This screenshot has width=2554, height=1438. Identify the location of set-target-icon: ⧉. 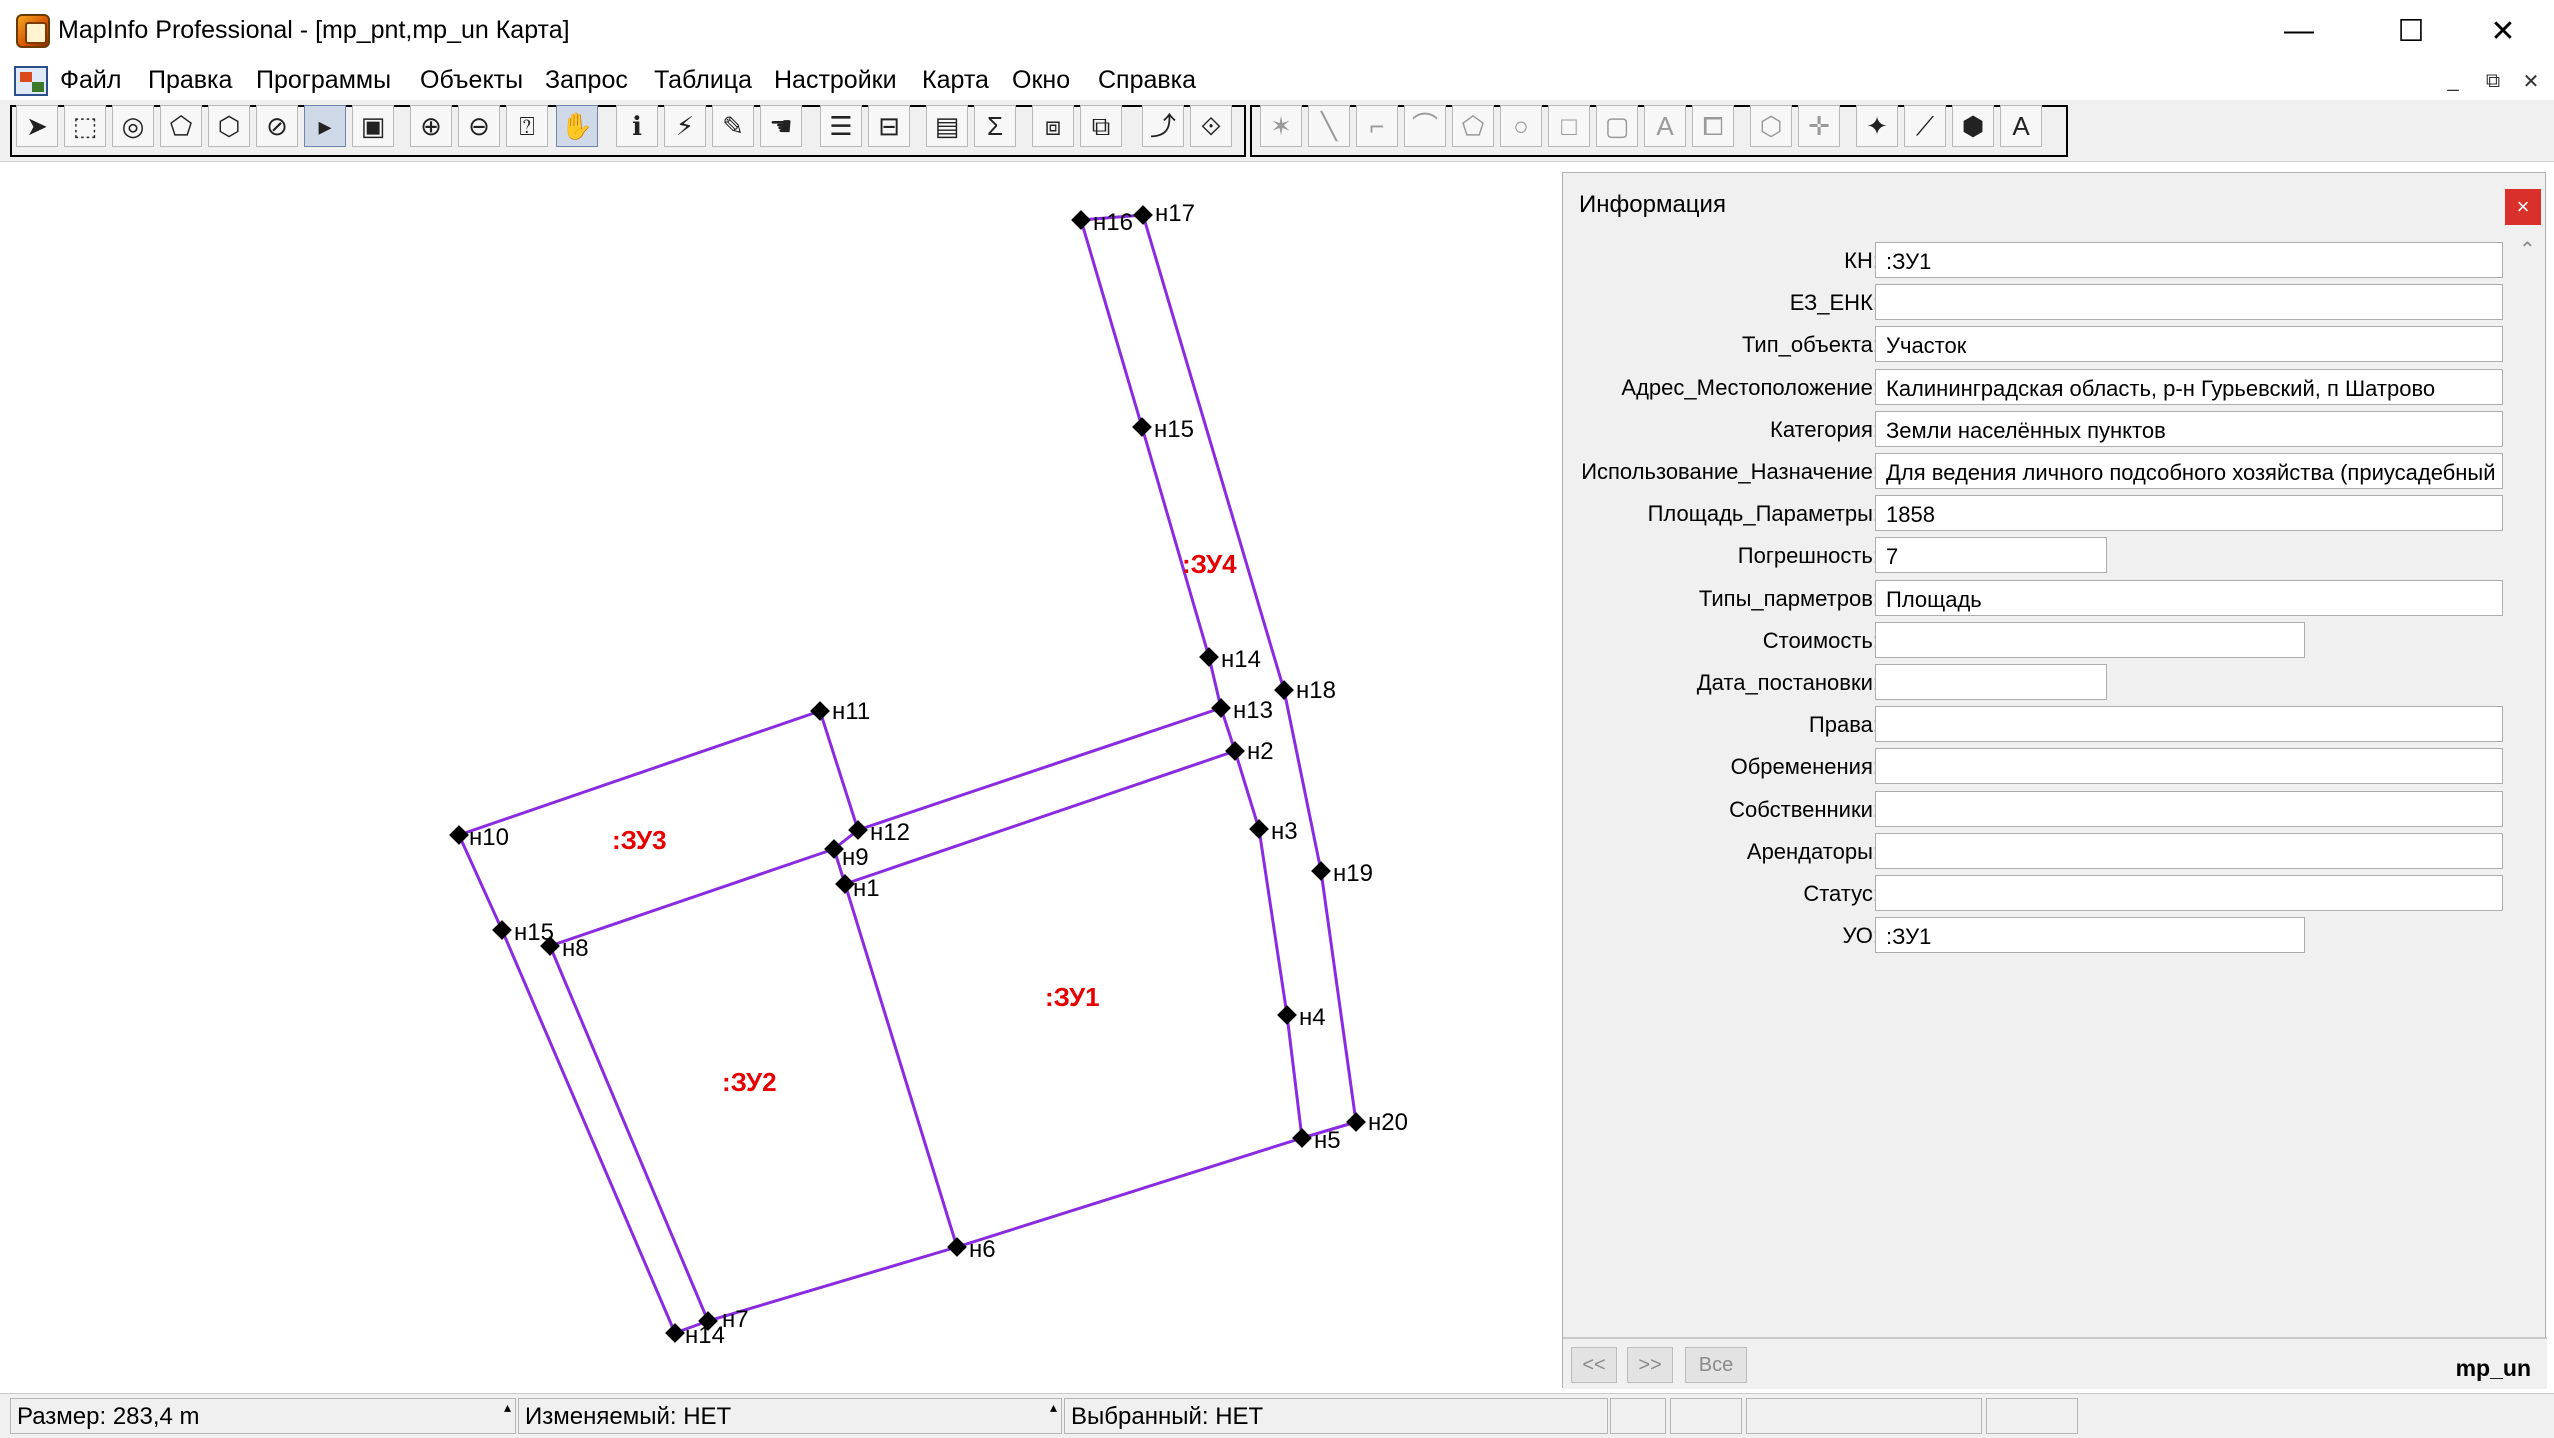
(1101, 126).